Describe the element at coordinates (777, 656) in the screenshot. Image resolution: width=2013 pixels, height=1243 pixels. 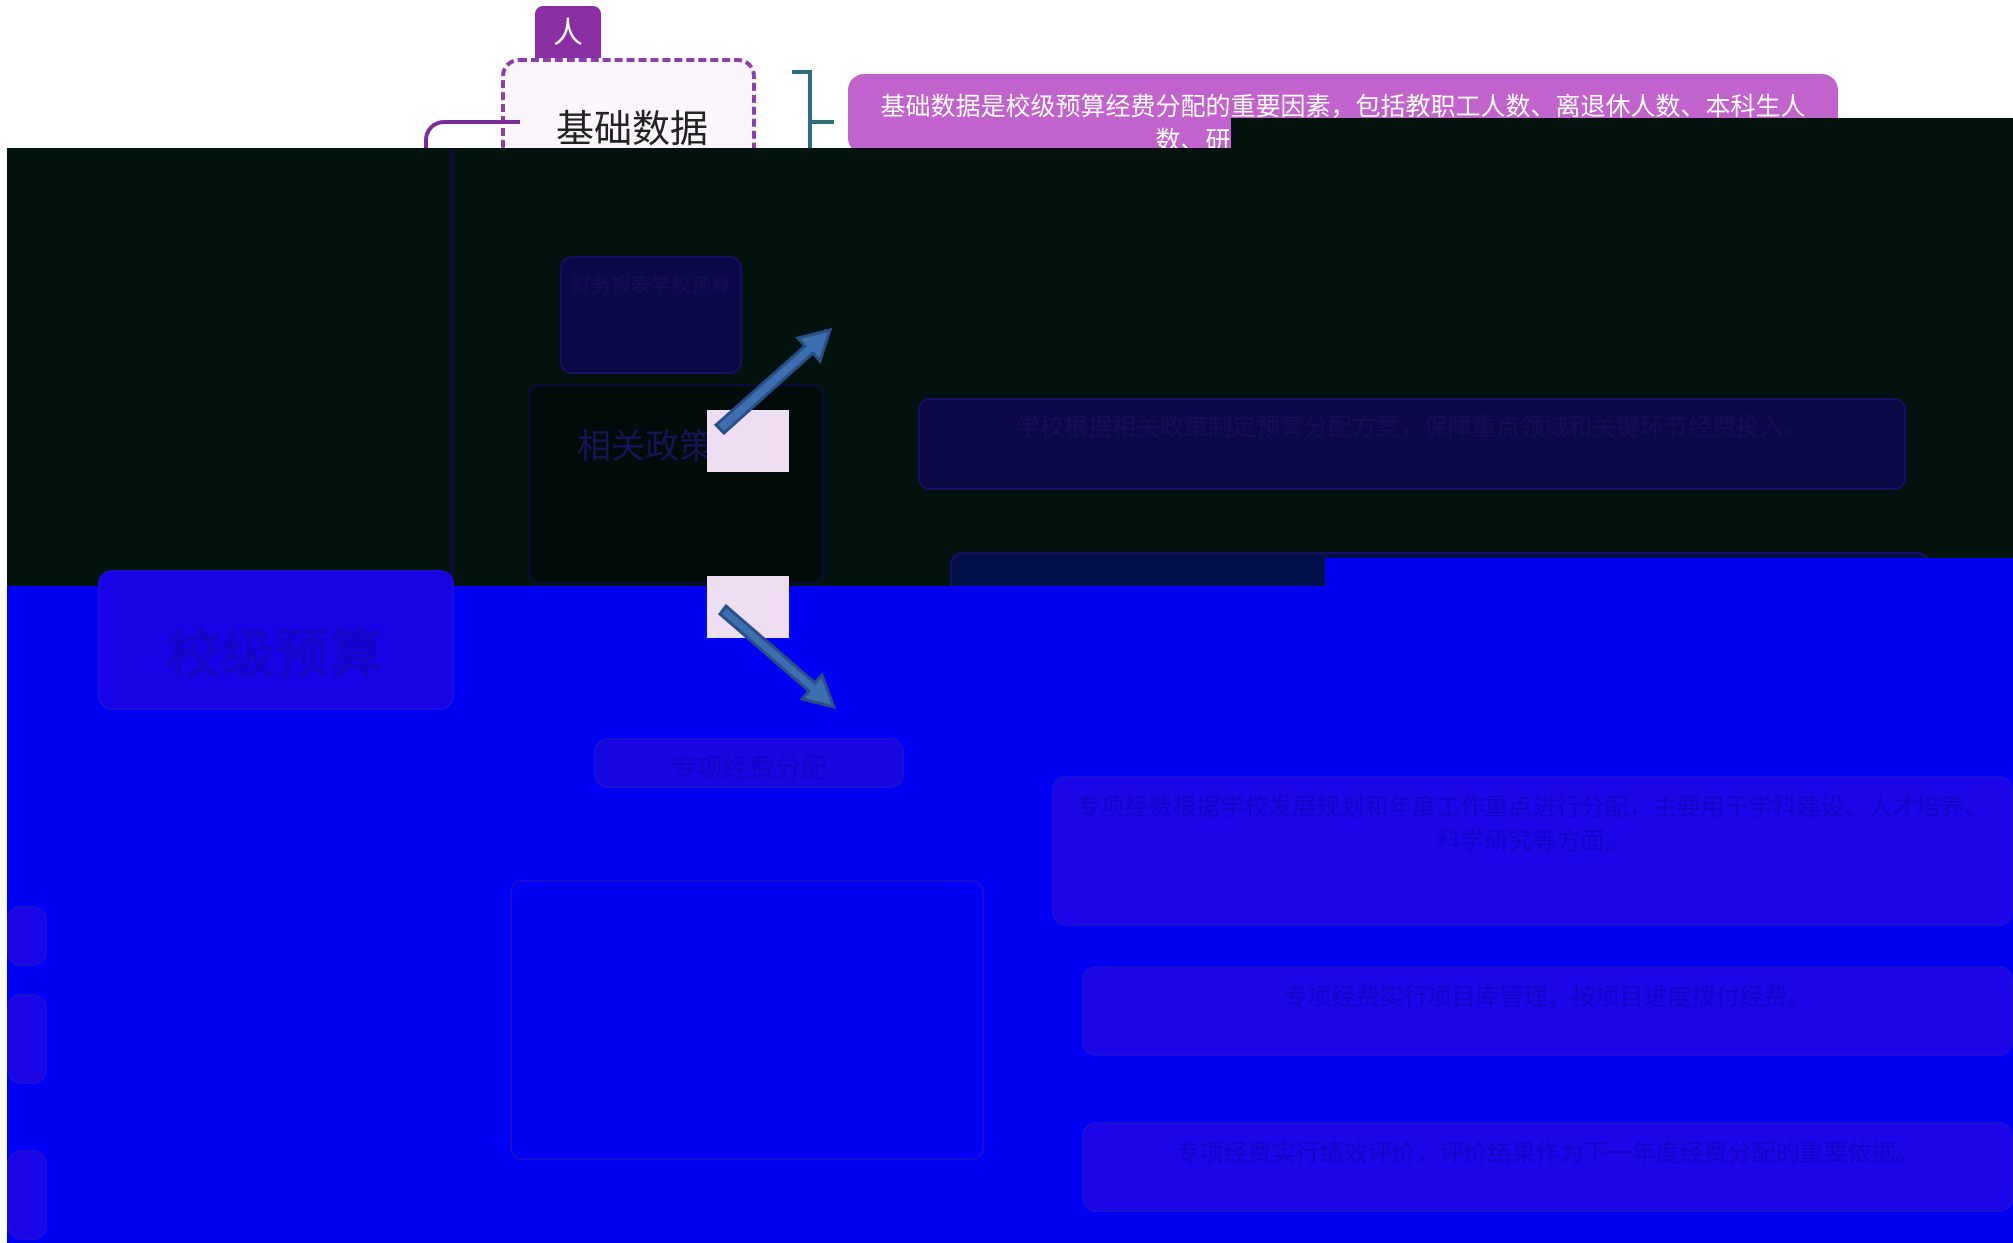
I see `arrow-down-right-icon` at that location.